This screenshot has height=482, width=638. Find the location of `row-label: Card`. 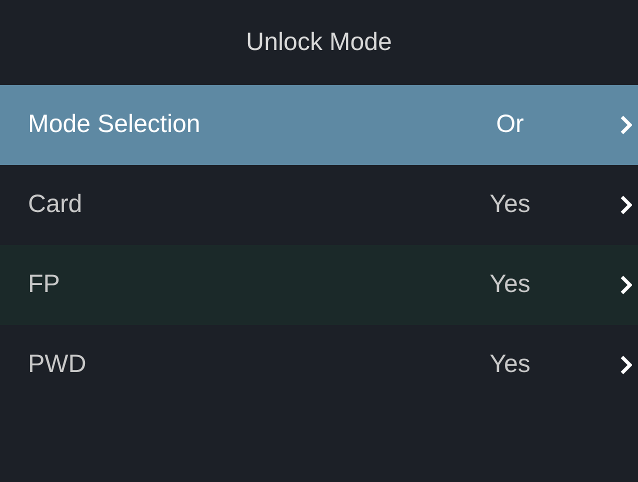

row-label: Card is located at coordinates (56, 204).